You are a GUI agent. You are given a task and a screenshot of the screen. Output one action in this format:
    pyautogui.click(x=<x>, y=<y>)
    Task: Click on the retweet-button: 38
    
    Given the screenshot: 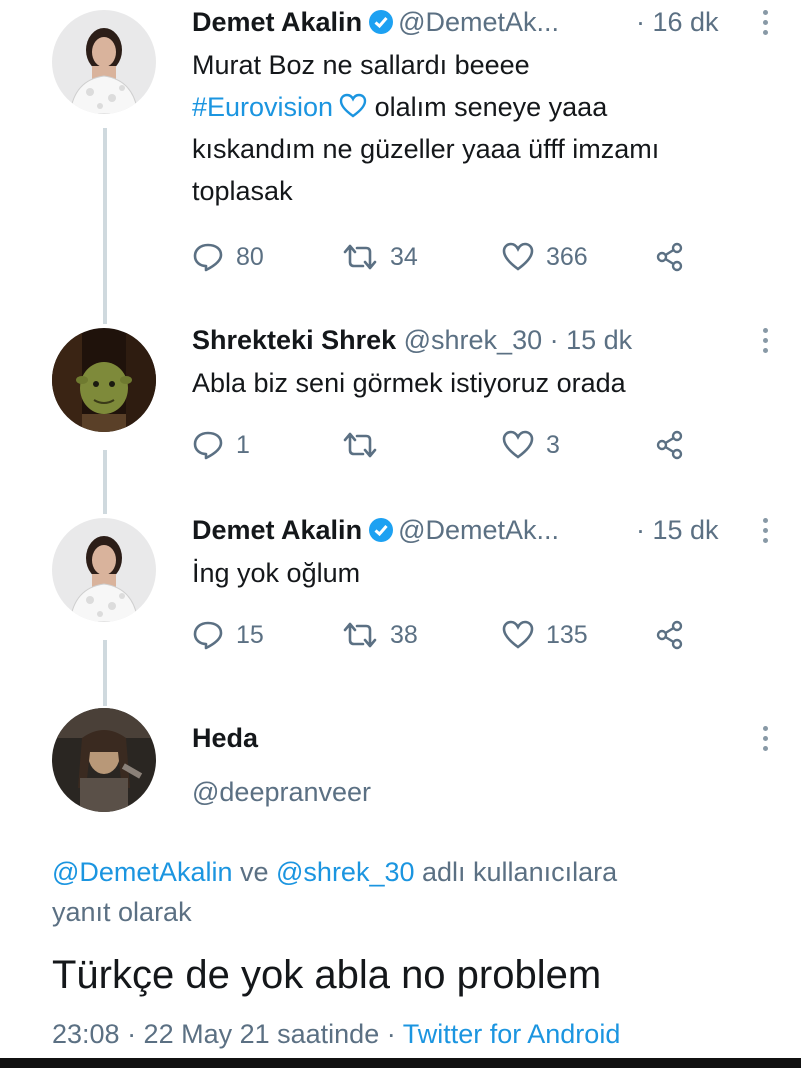 What is the action you would take?
    pyautogui.click(x=380, y=635)
    